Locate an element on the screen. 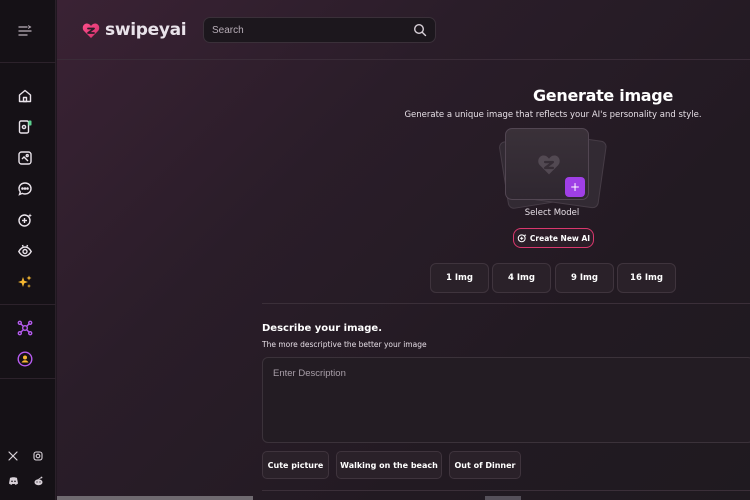  sidebar-item-affiliate is located at coordinates (25, 328).